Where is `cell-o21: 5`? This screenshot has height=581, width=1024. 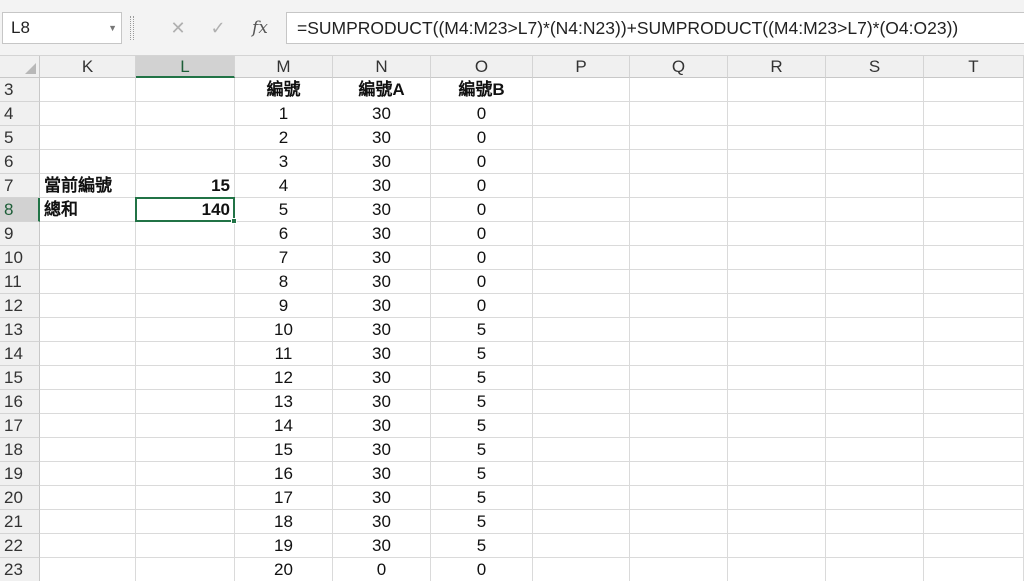 cell-o21: 5 is located at coordinates (482, 522).